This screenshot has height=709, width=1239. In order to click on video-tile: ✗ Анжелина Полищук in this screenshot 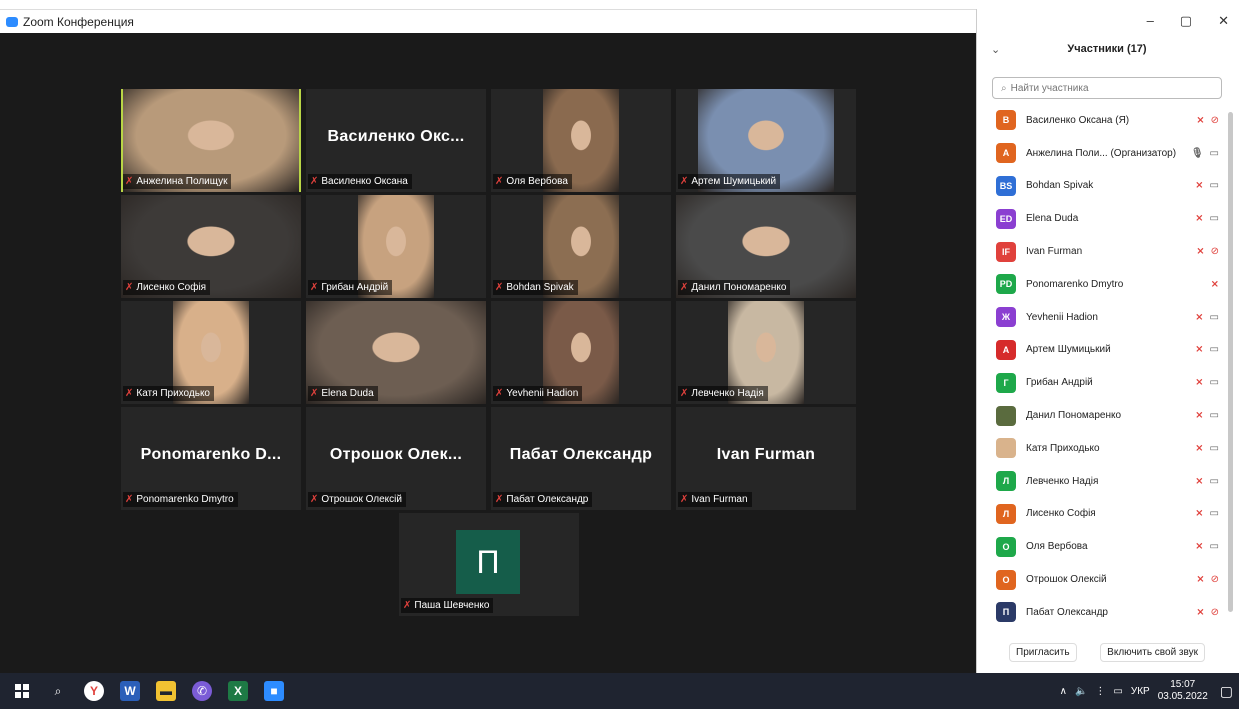, I will do `click(211, 140)`.